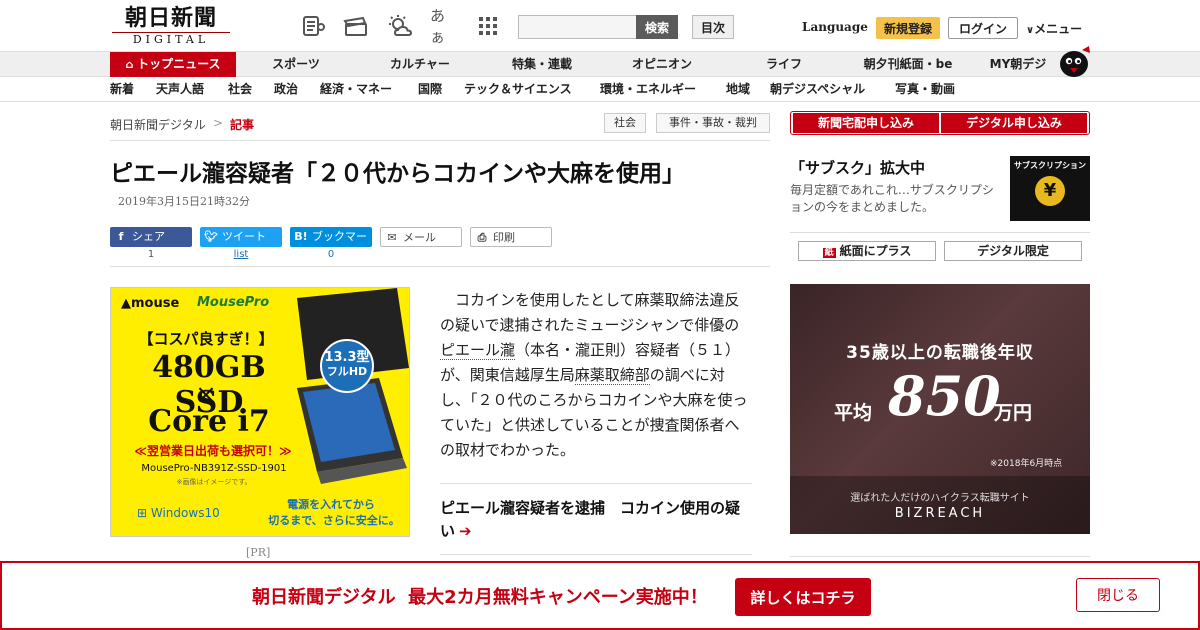 The height and width of the screenshot is (630, 1200). I want to click on nav2-item-economy: 経済・マネー, so click(356, 89).